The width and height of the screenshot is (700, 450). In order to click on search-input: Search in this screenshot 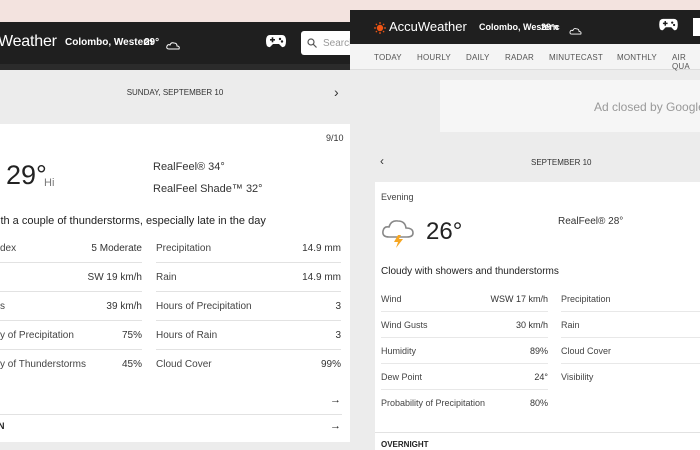, I will do `click(325, 43)`.